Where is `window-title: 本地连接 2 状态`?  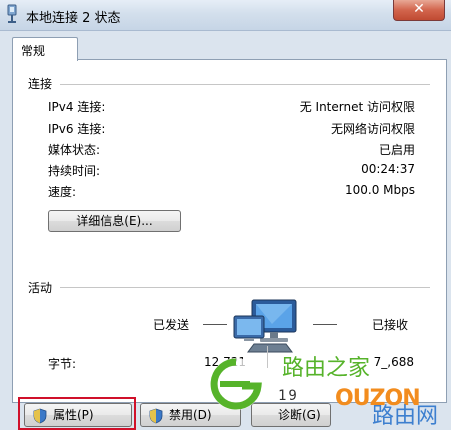 window-title: 本地连接 2 状态 is located at coordinates (73, 18).